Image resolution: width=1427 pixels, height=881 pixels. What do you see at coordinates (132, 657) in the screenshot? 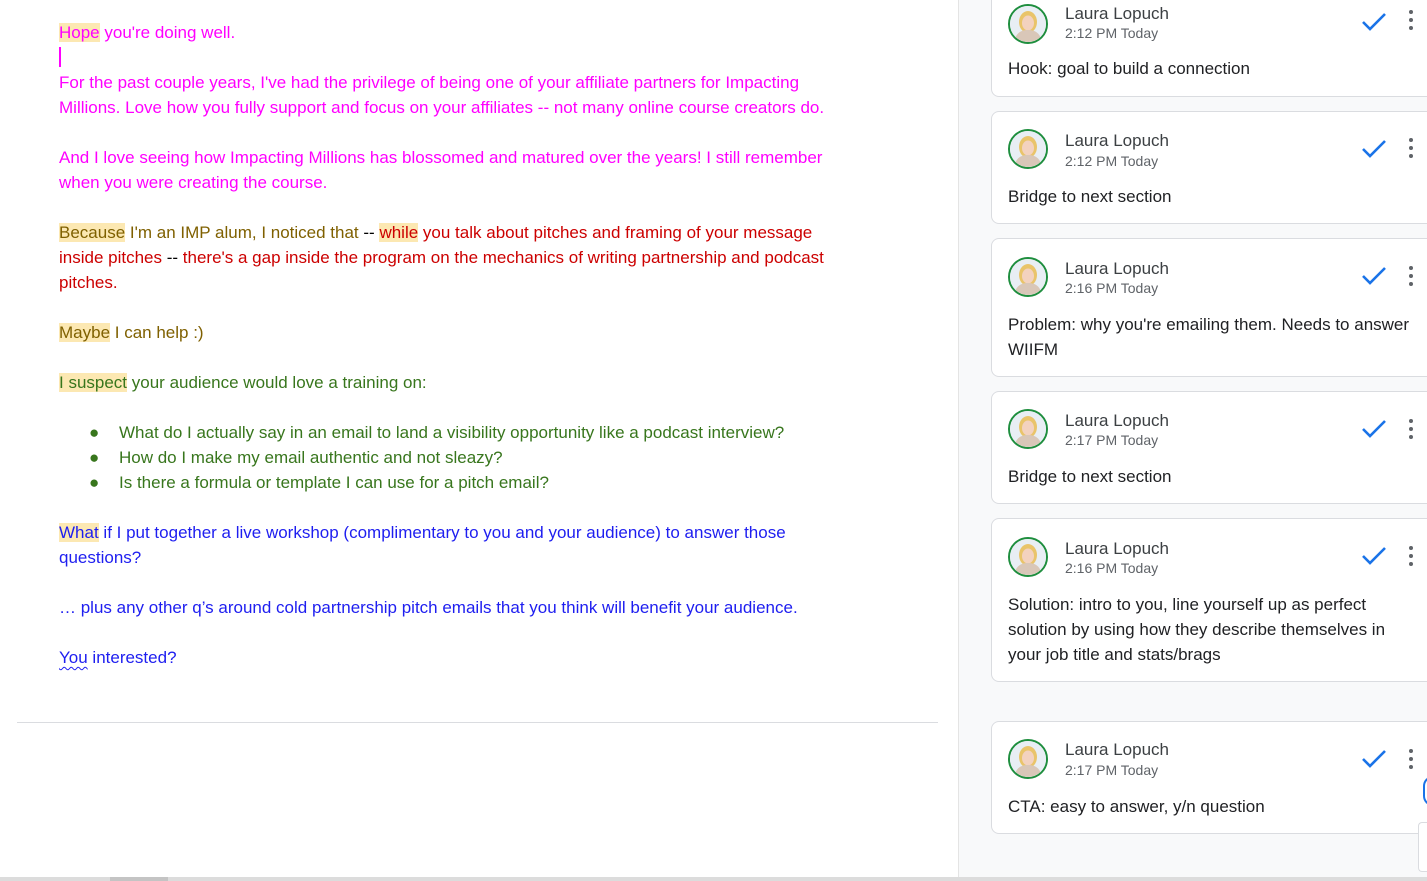
I see `paragraph-text: interested?` at bounding box center [132, 657].